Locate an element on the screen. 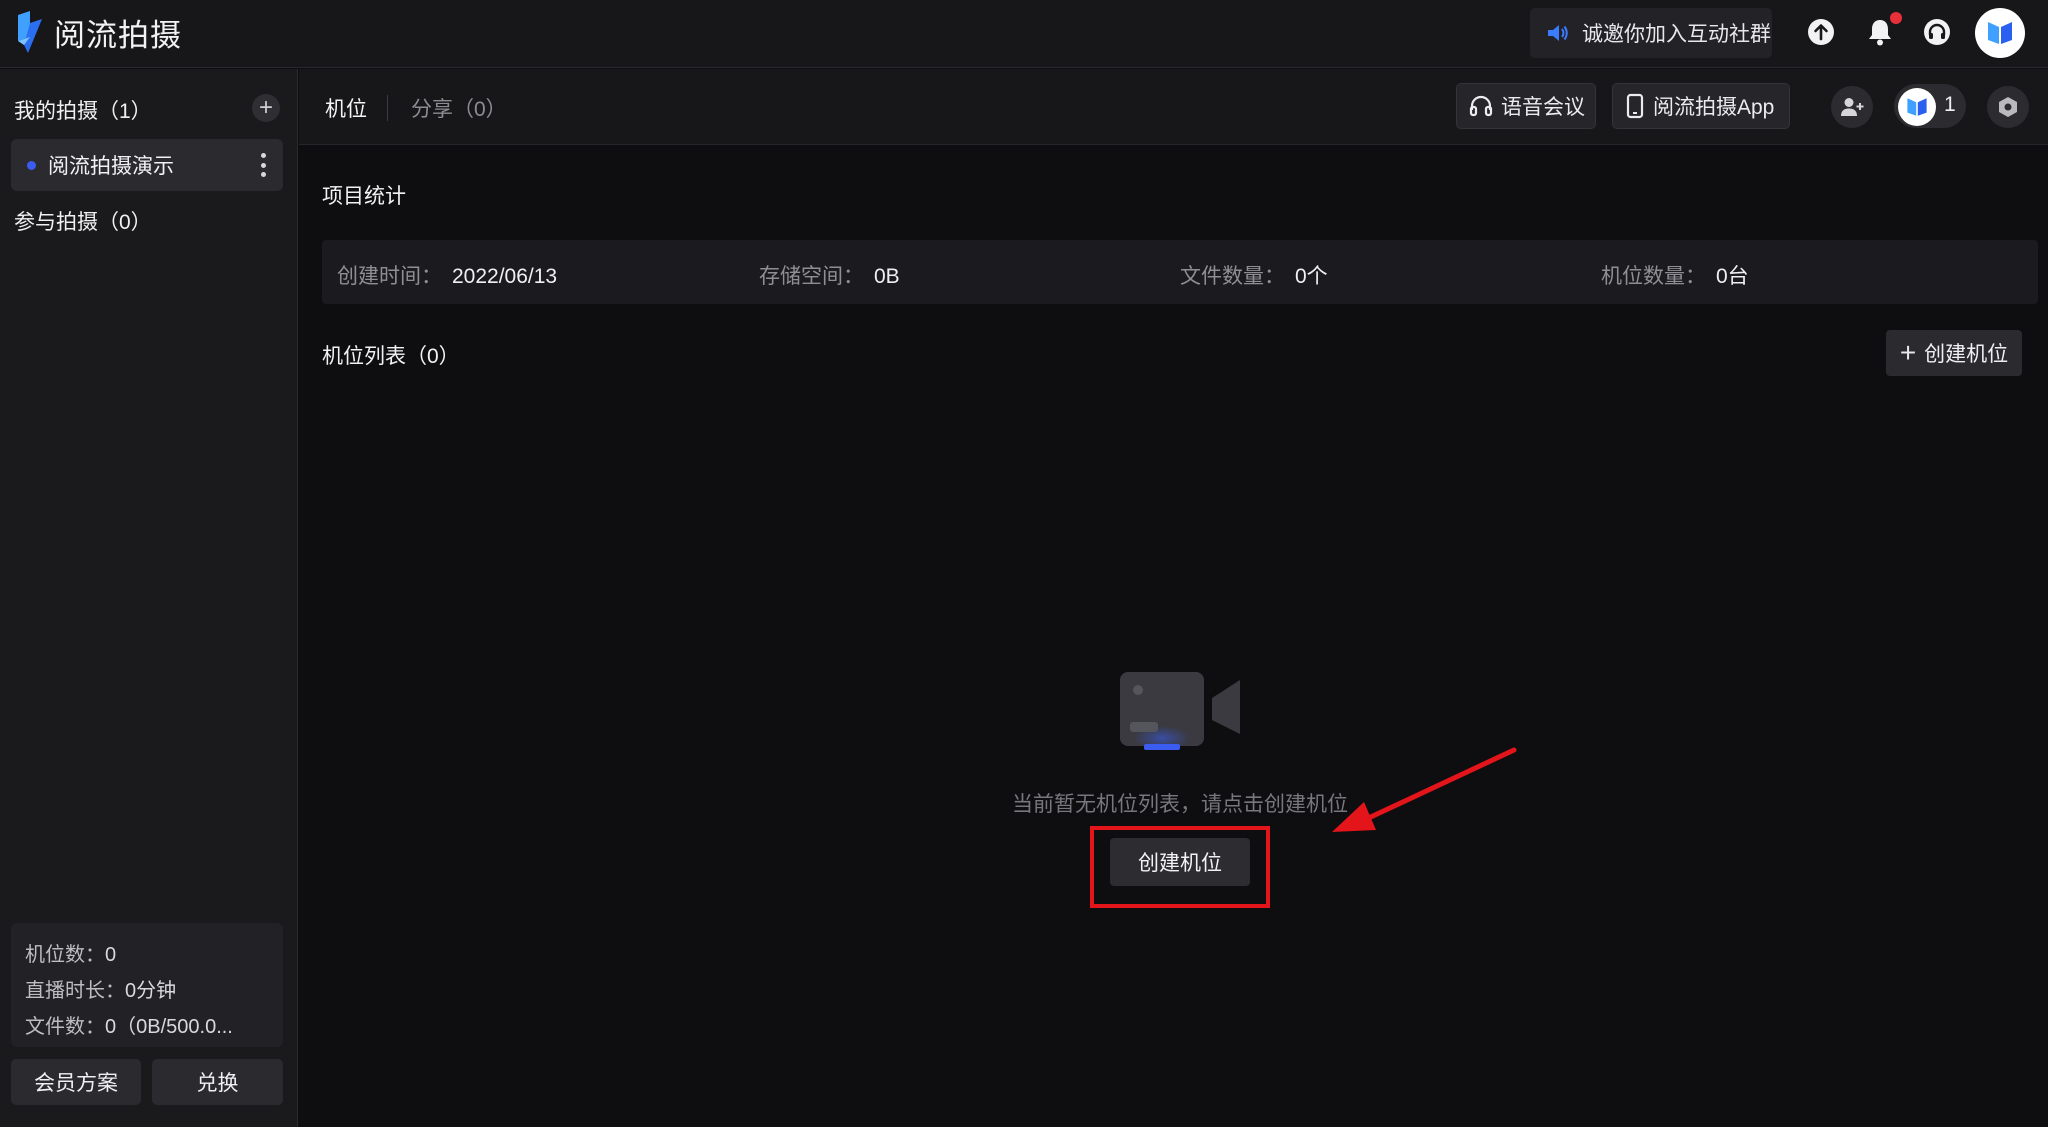 The image size is (2048, 1127). camera-count-stat: 机位数：0 is located at coordinates (71, 955).